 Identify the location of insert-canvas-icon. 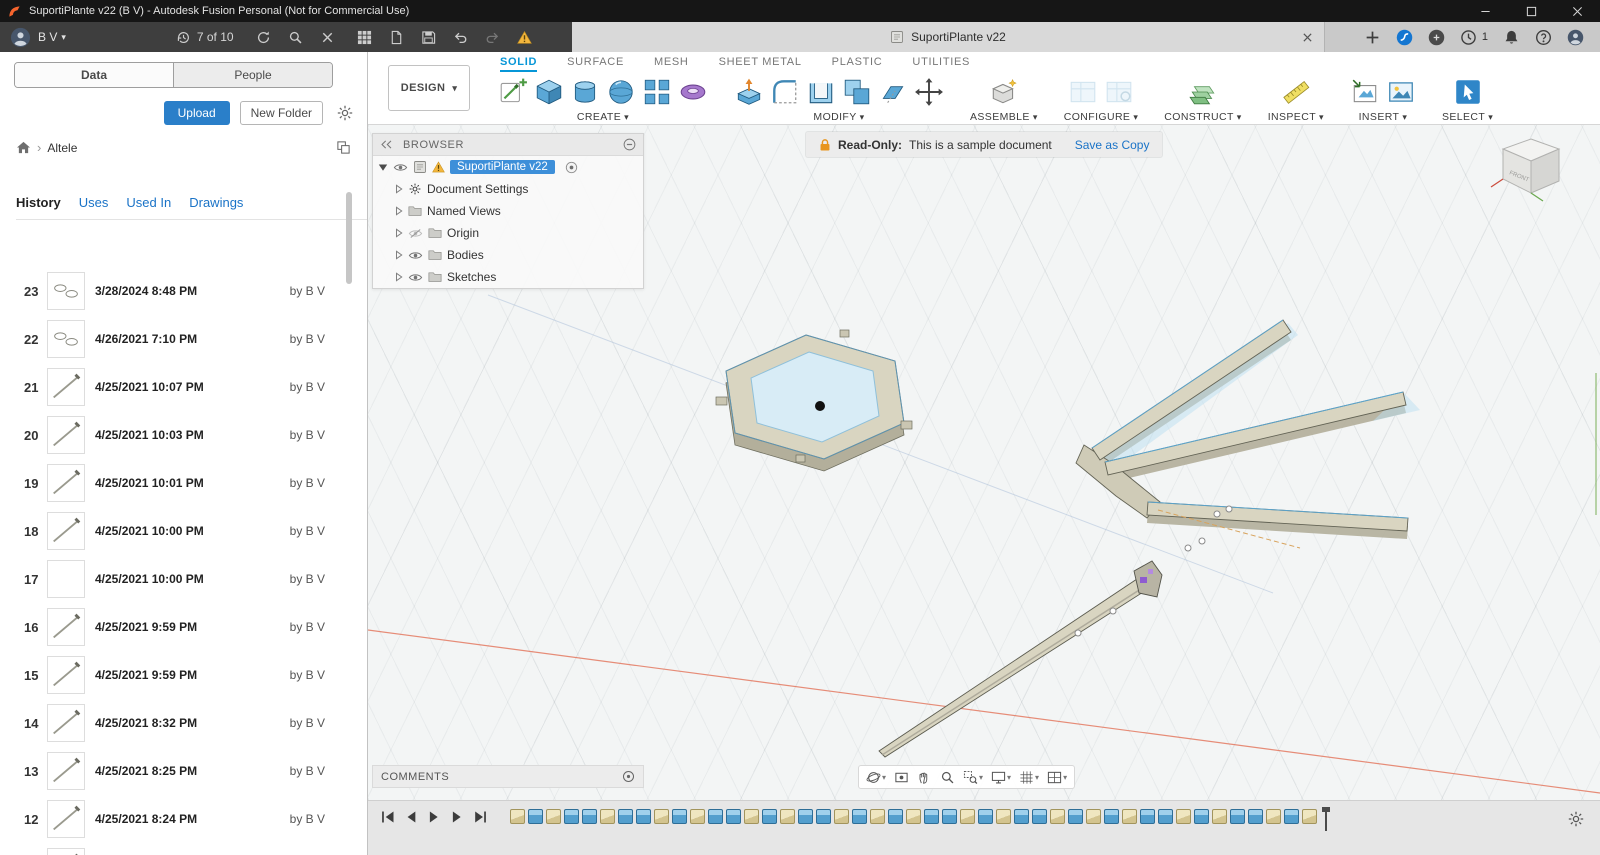
(1365, 92).